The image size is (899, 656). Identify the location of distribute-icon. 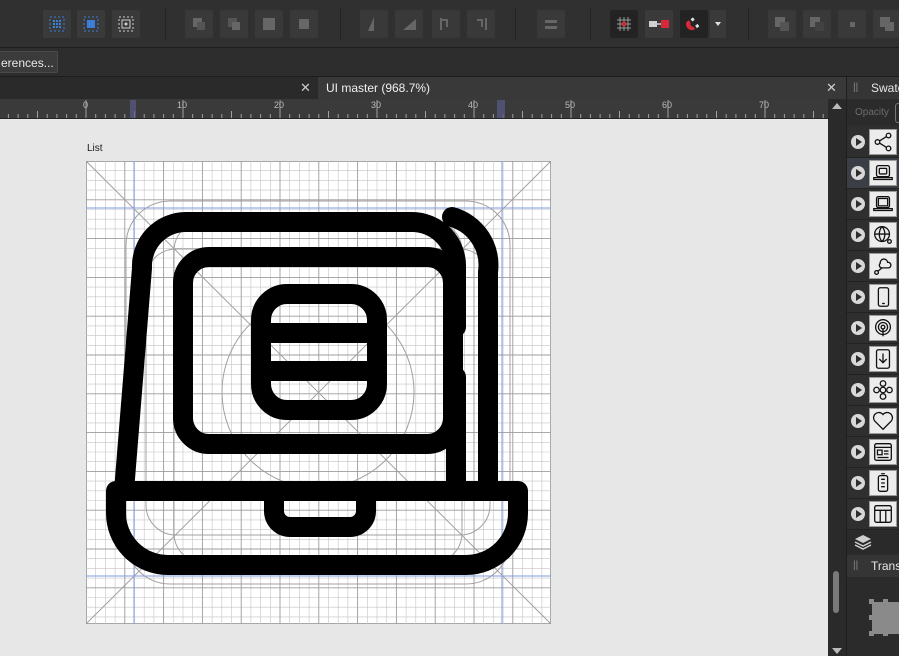
(551, 24).